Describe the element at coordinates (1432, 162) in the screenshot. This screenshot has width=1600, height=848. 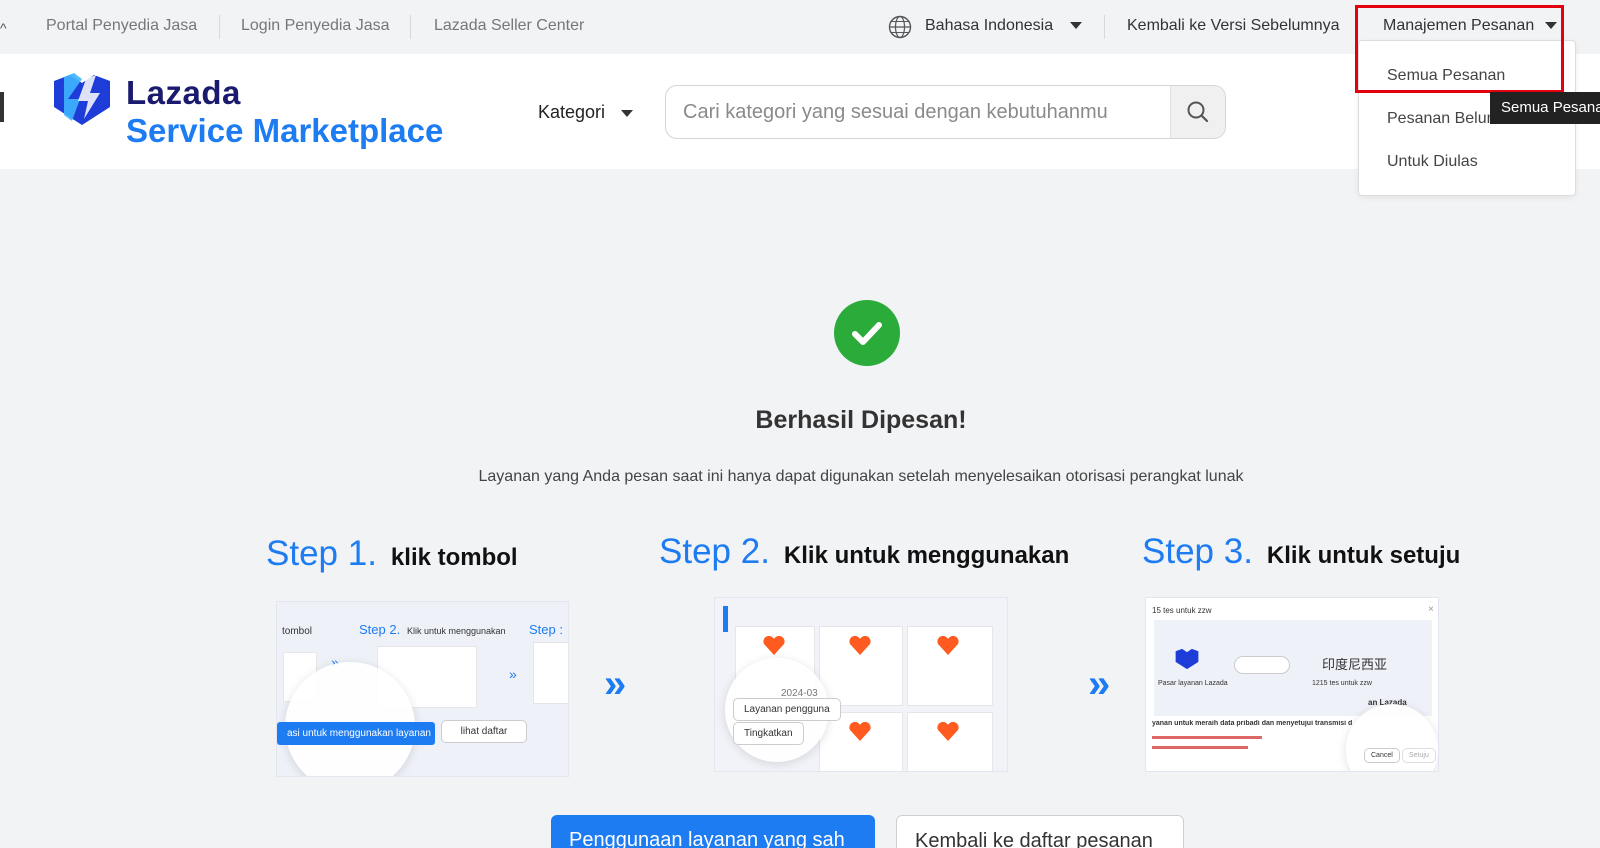
I see `menu-item-to-review: Untuk Diulas` at that location.